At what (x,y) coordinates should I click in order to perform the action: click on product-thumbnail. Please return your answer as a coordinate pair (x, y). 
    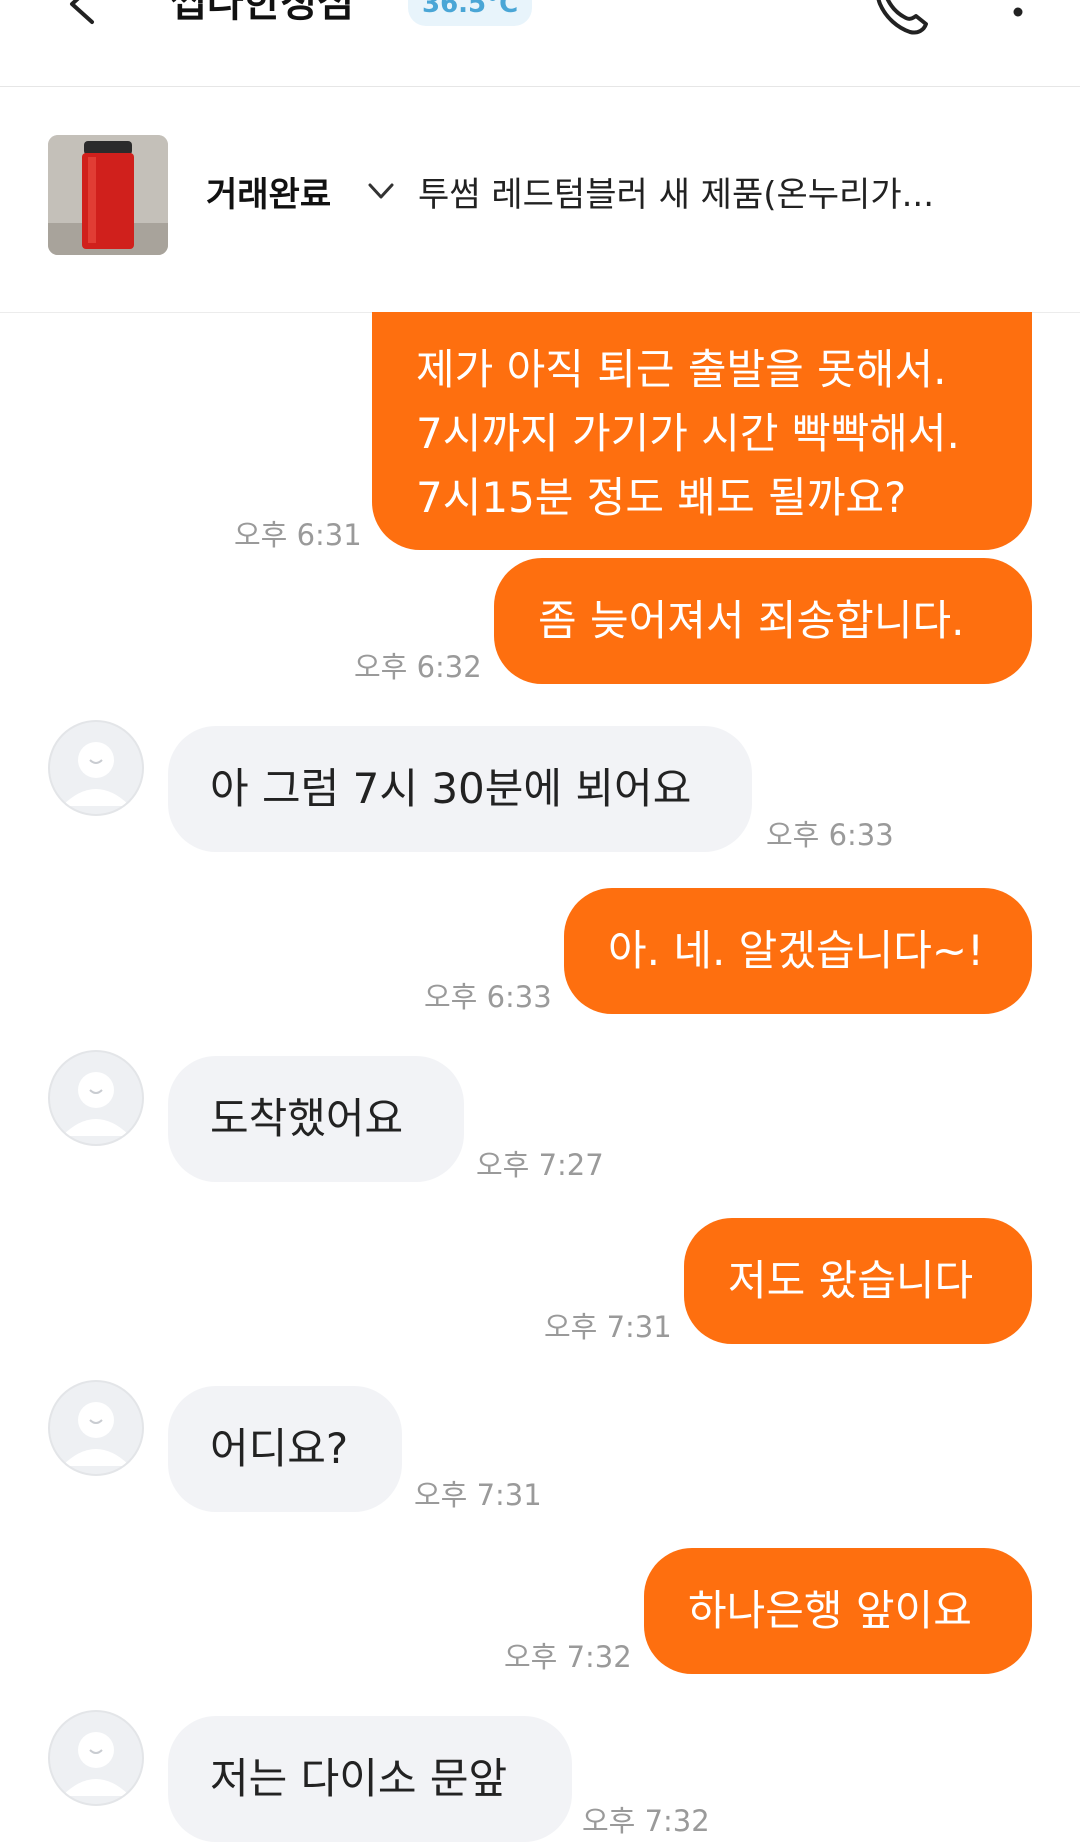
    Looking at the image, I should click on (108, 195).